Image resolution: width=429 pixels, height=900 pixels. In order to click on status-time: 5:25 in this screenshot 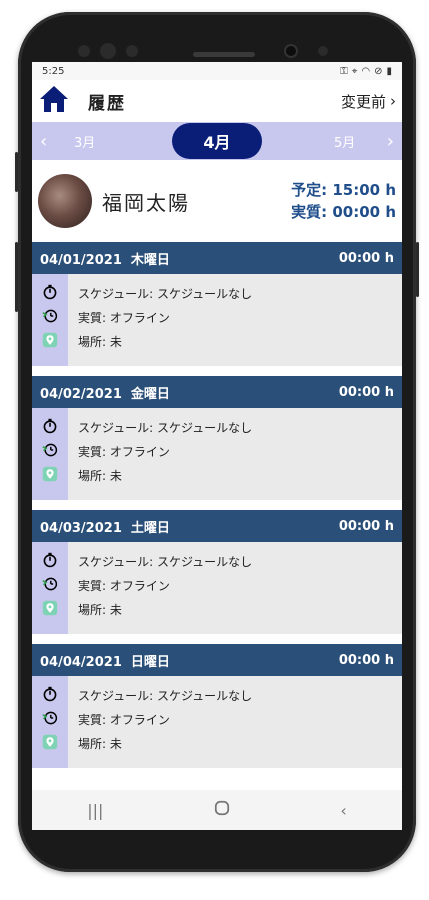, I will do `click(53, 71)`.